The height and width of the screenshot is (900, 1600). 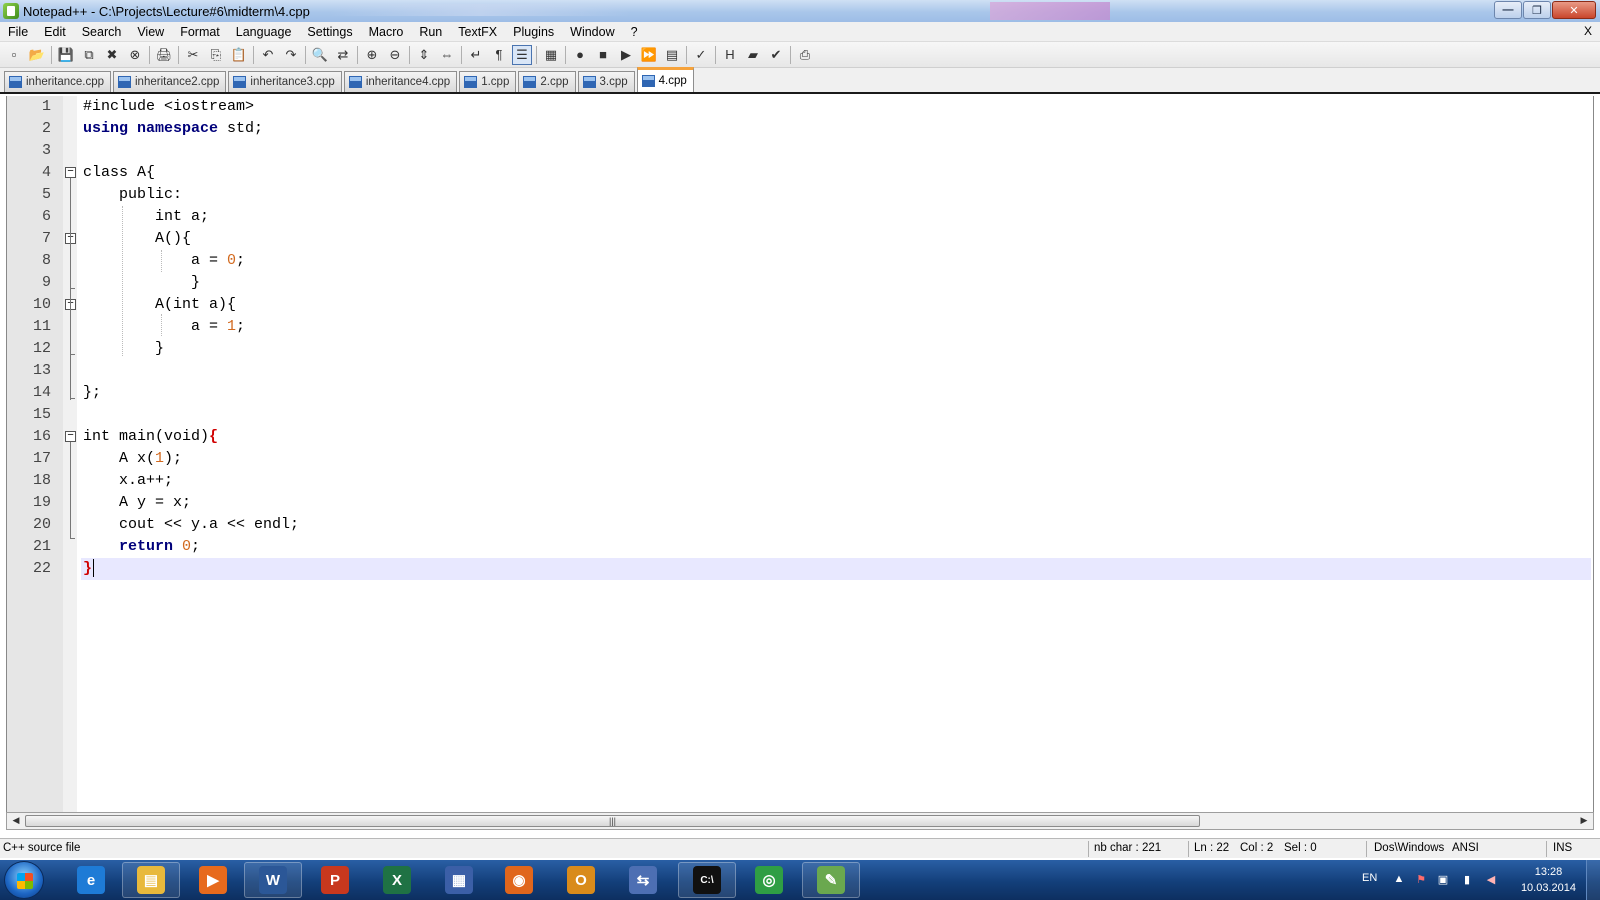 What do you see at coordinates (800, 195) in the screenshot?
I see `code-line: 5 public:` at bounding box center [800, 195].